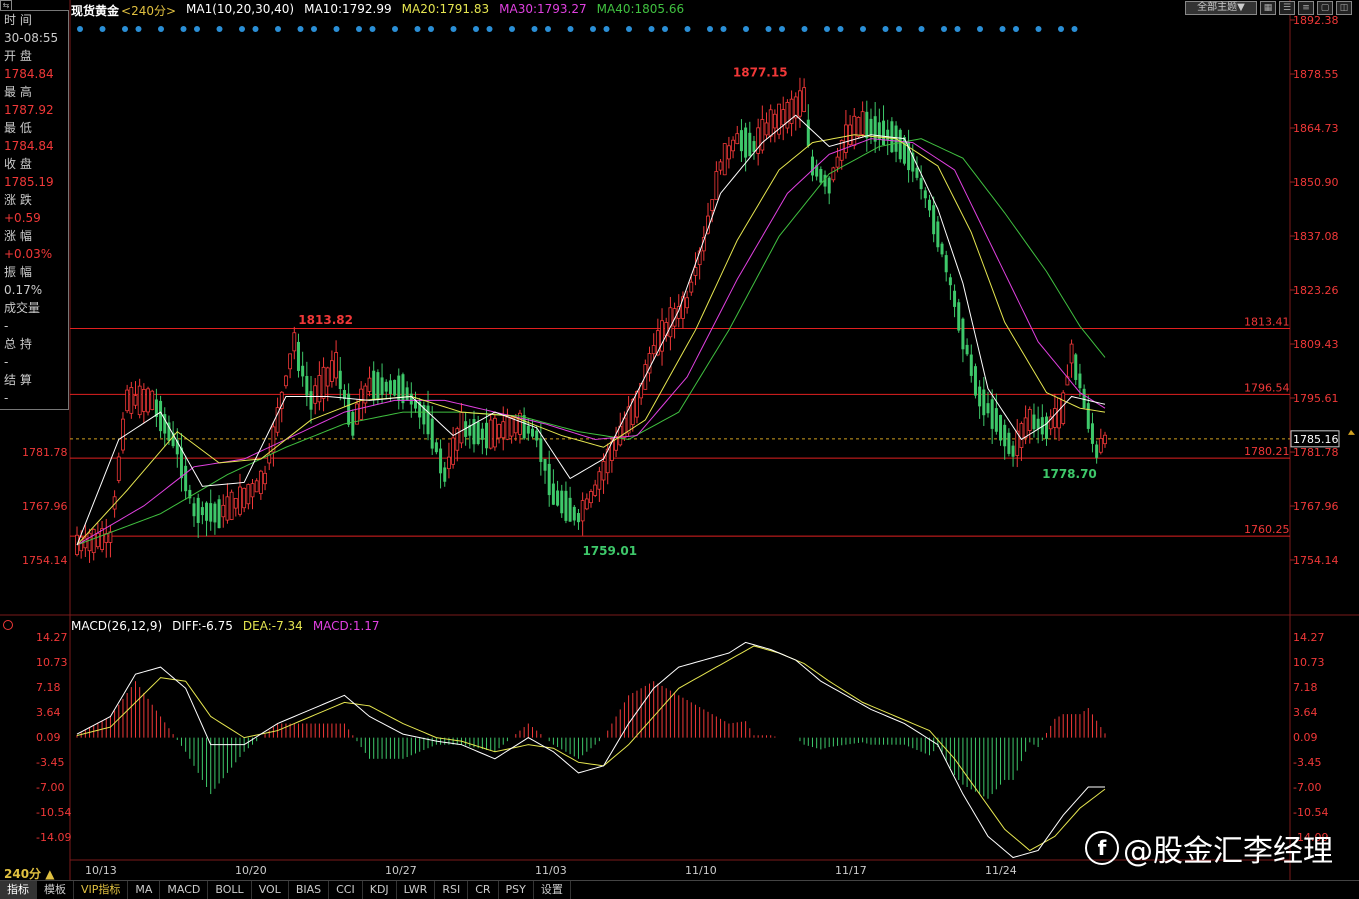  Describe the element at coordinates (1102, 848) in the screenshot. I see `watermark-logo-icon: f` at that location.